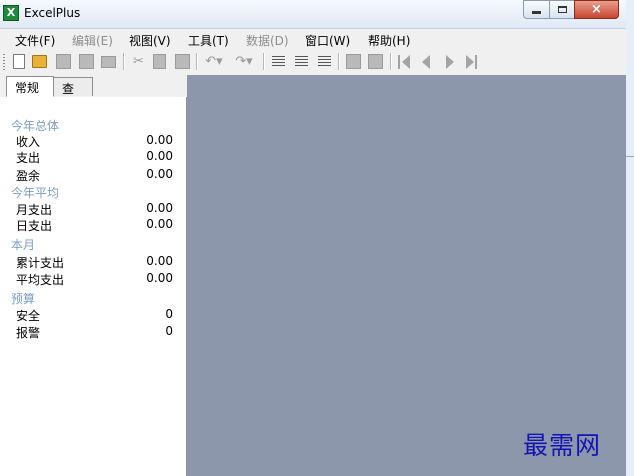 The width and height of the screenshot is (634, 476). What do you see at coordinates (301, 61) in the screenshot?
I see `align-center-icon` at bounding box center [301, 61].